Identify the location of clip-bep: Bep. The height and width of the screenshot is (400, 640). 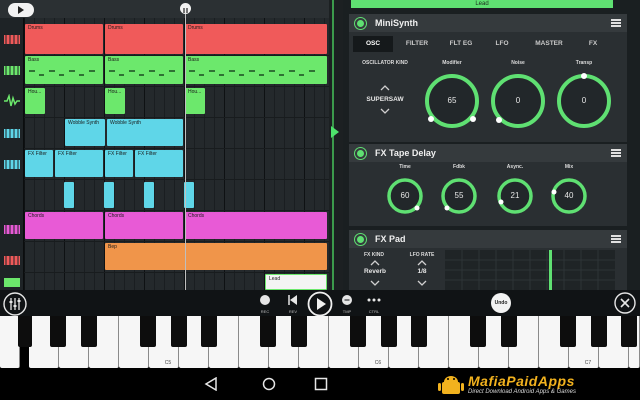
(216, 256).